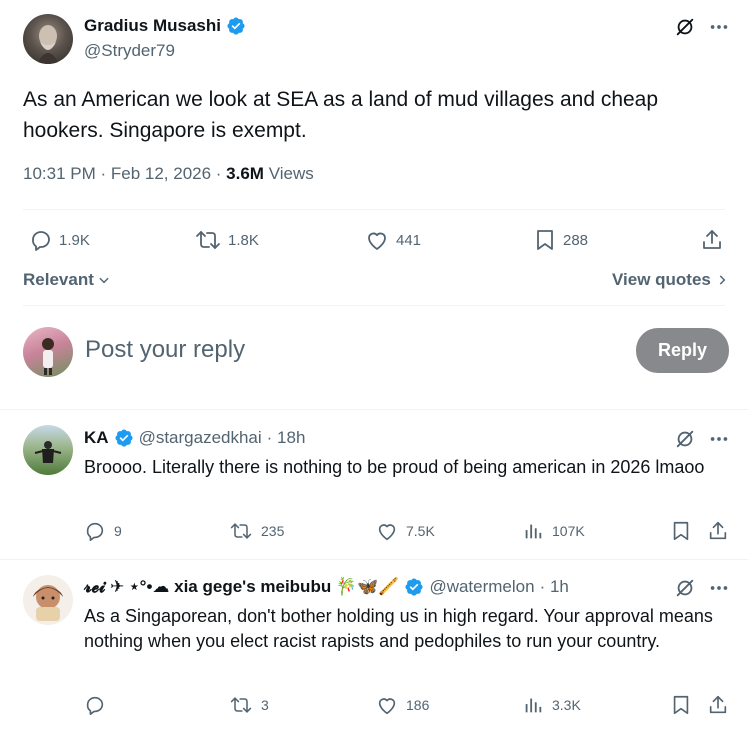 The image size is (748, 729). What do you see at coordinates (104, 280) in the screenshot?
I see `chevron-down-icon` at bounding box center [104, 280].